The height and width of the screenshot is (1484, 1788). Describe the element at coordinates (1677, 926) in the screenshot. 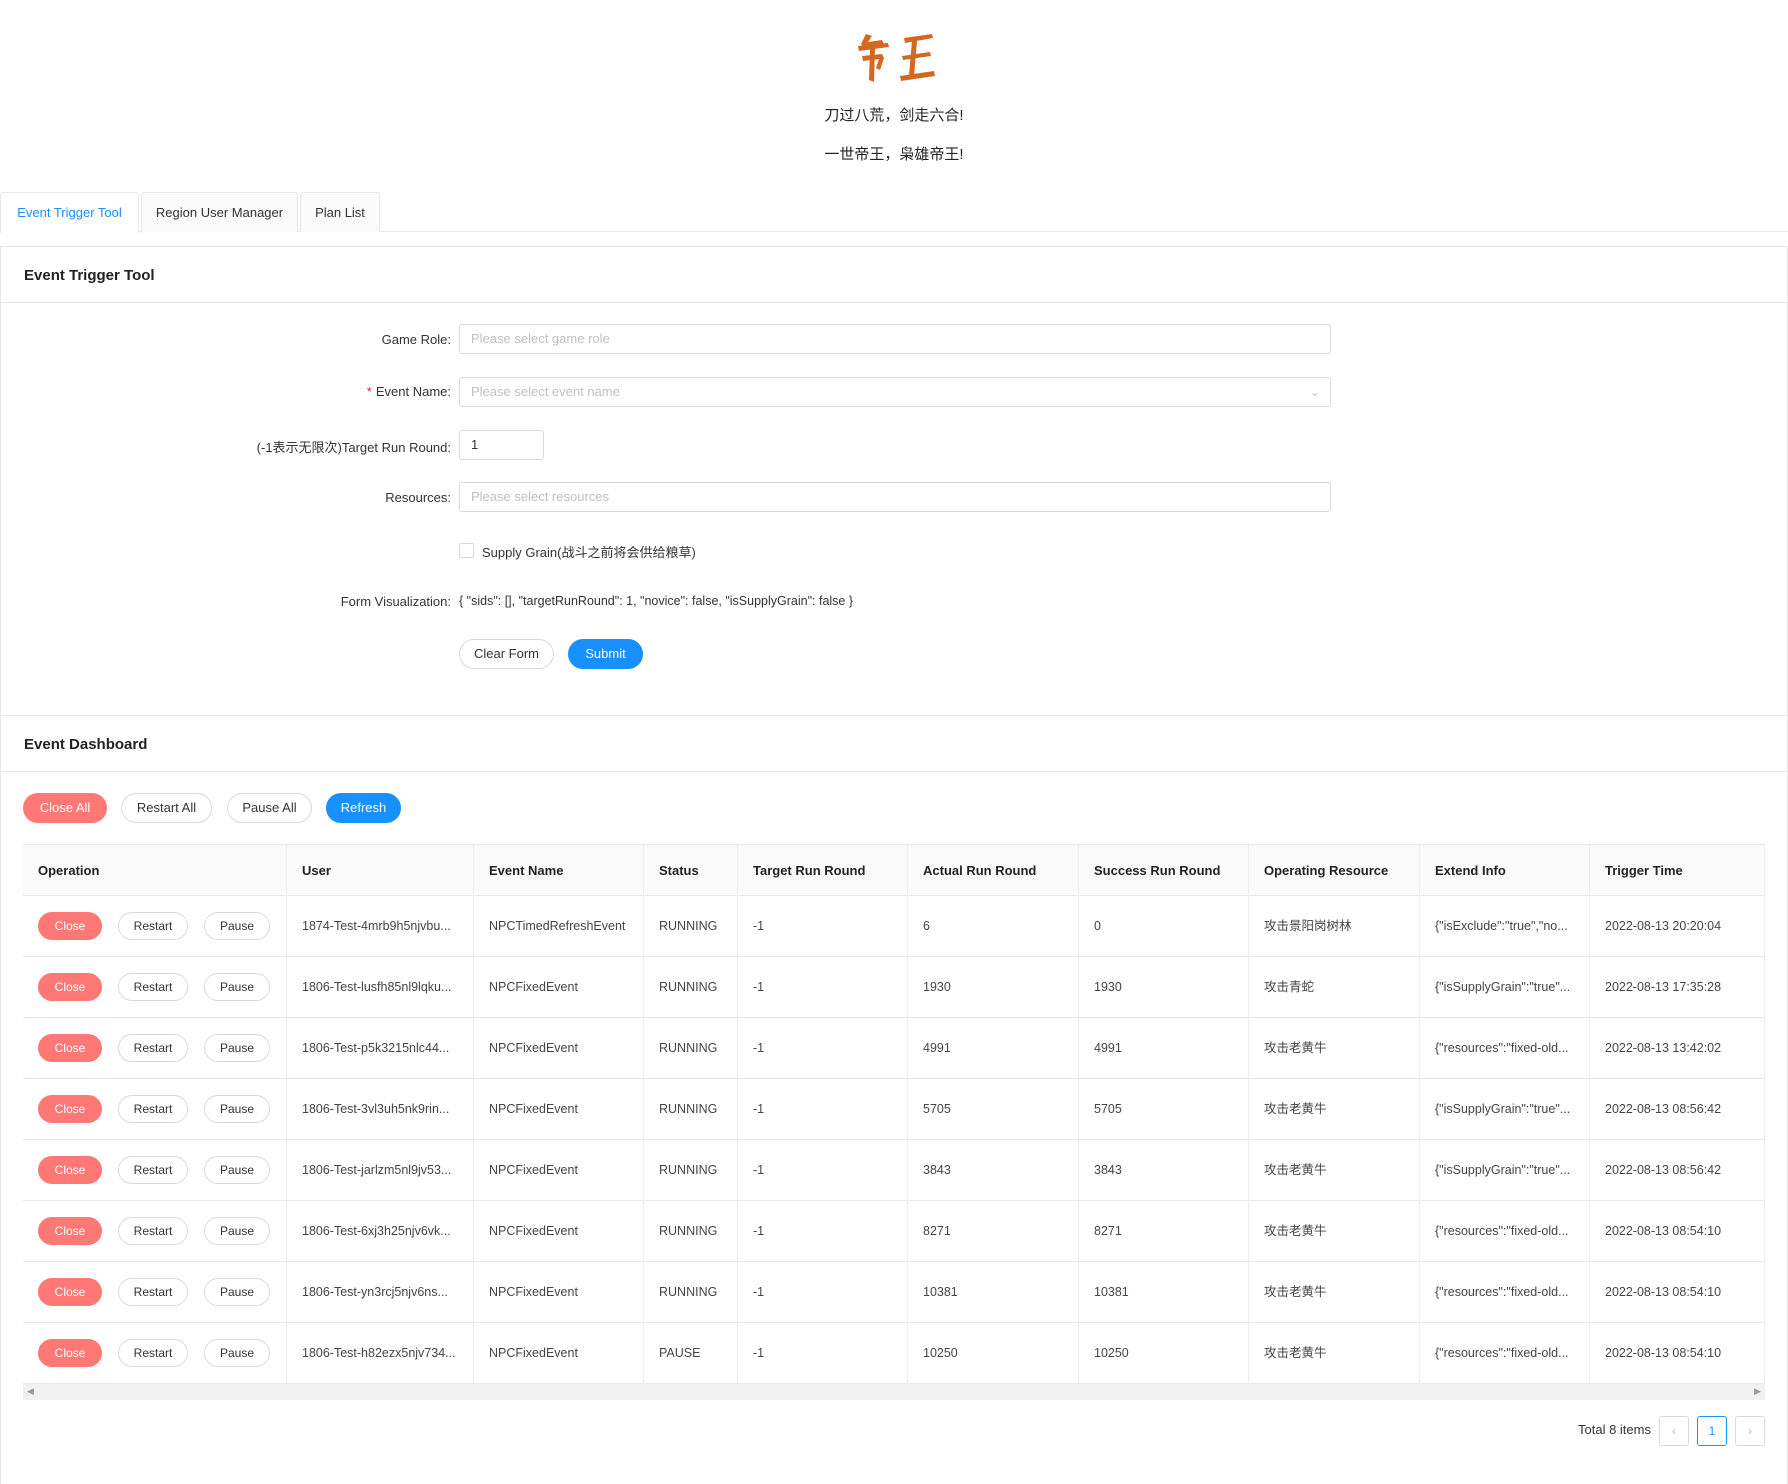

I see `cell-time: 2022-08-13 20:20:04` at that location.